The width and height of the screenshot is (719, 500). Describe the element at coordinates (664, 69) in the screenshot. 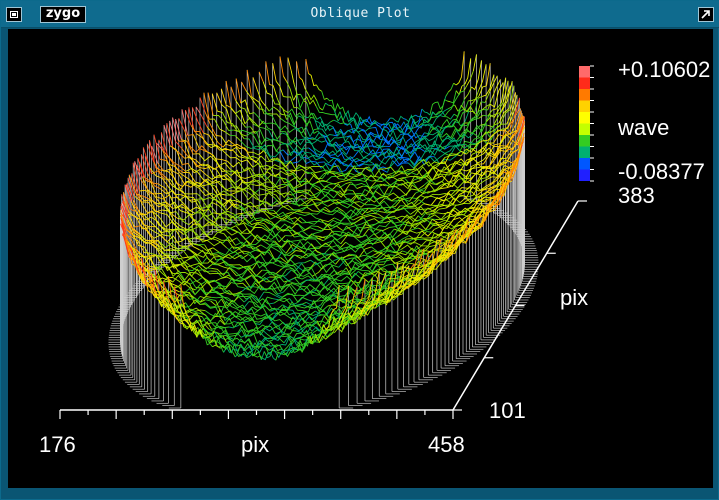

I see `colorbar-max-label: +0.10602` at that location.